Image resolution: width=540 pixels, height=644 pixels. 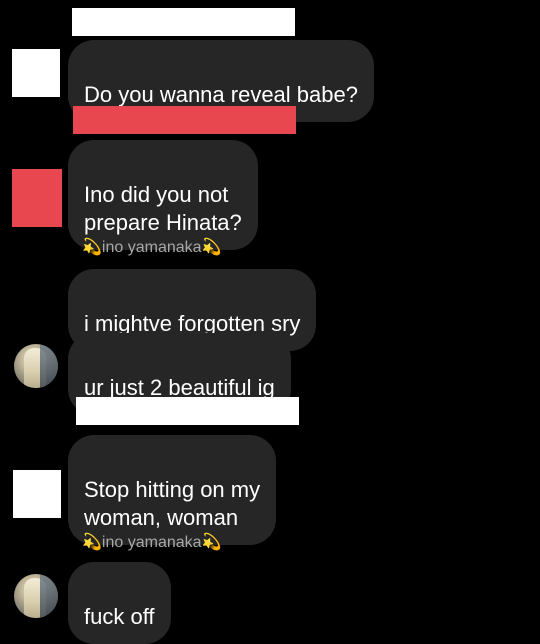 What do you see at coordinates (163, 208) in the screenshot?
I see `message-text: Ino did you not prepare Hinata?` at bounding box center [163, 208].